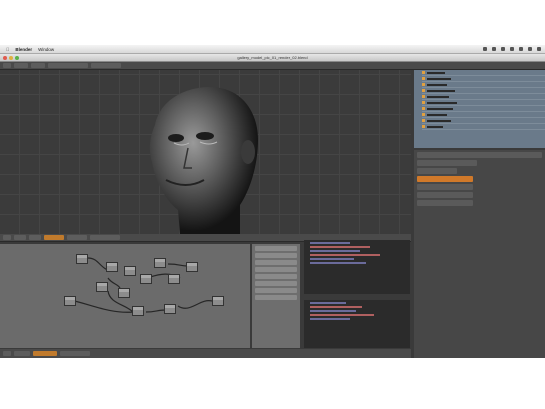 This screenshot has width=545, height=409. Describe the element at coordinates (54, 237) in the screenshot. I see `mode-selector` at that location.